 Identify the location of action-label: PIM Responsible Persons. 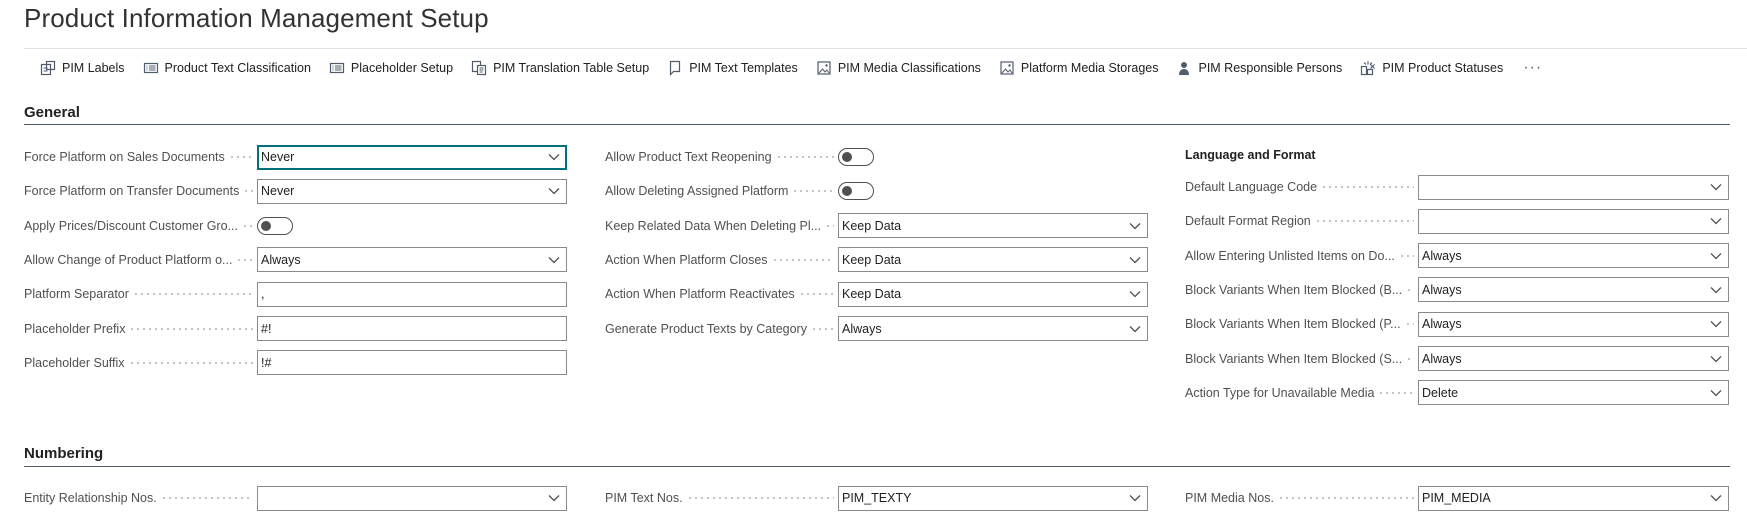
(1270, 67).